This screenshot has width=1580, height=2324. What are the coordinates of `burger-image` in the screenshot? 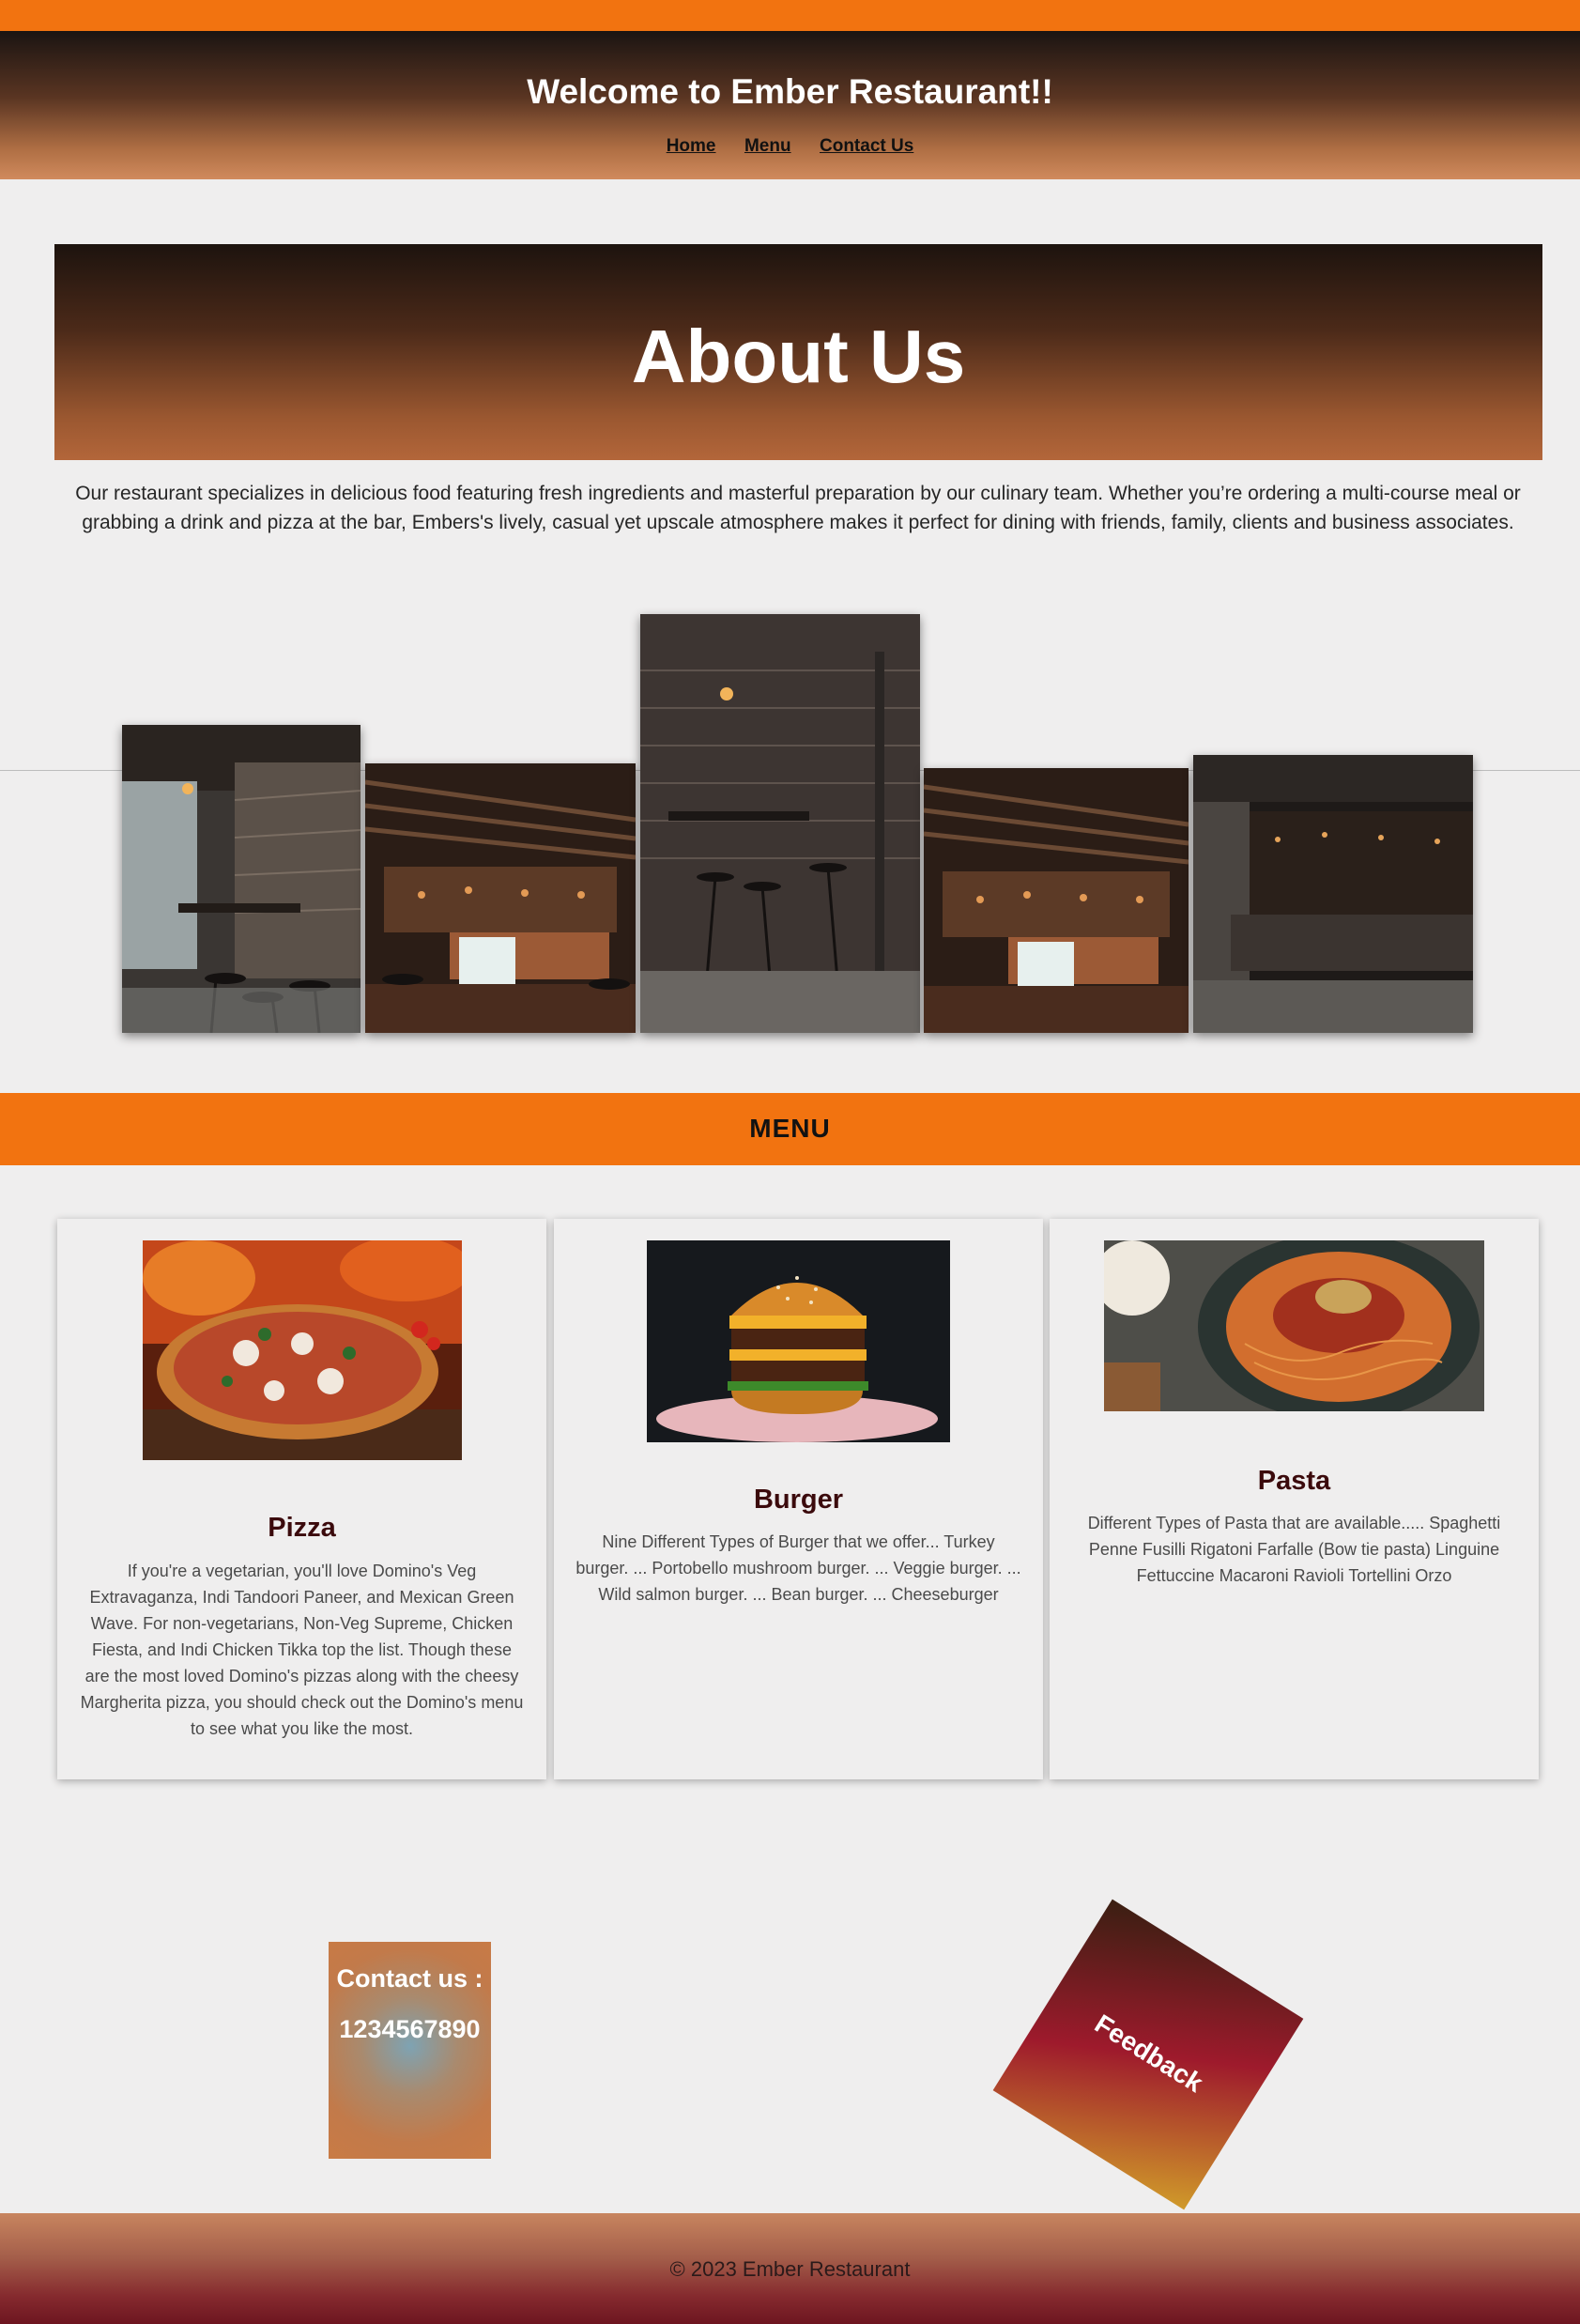 It's located at (798, 1341).